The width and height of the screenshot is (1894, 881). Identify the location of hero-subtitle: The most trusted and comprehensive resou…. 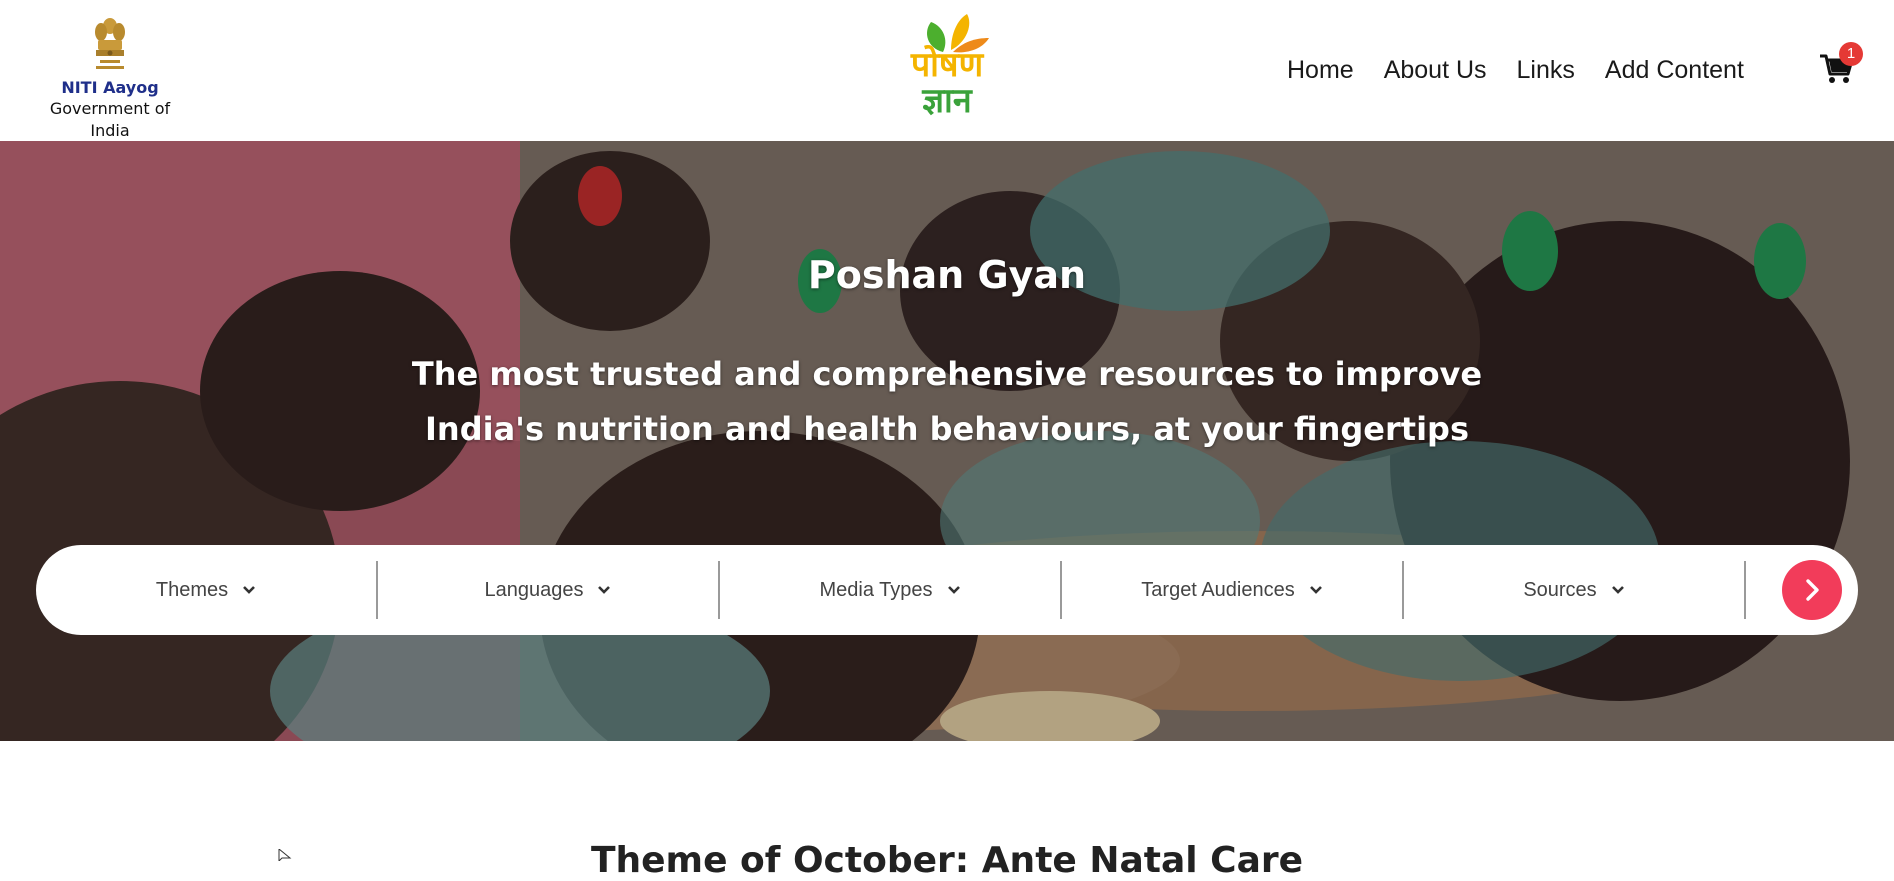
(947, 402).